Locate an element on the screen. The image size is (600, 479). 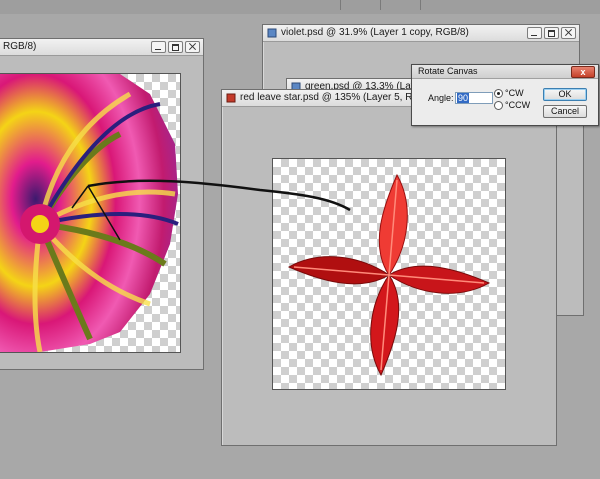
angle-value: 90 is located at coordinates (463, 98).